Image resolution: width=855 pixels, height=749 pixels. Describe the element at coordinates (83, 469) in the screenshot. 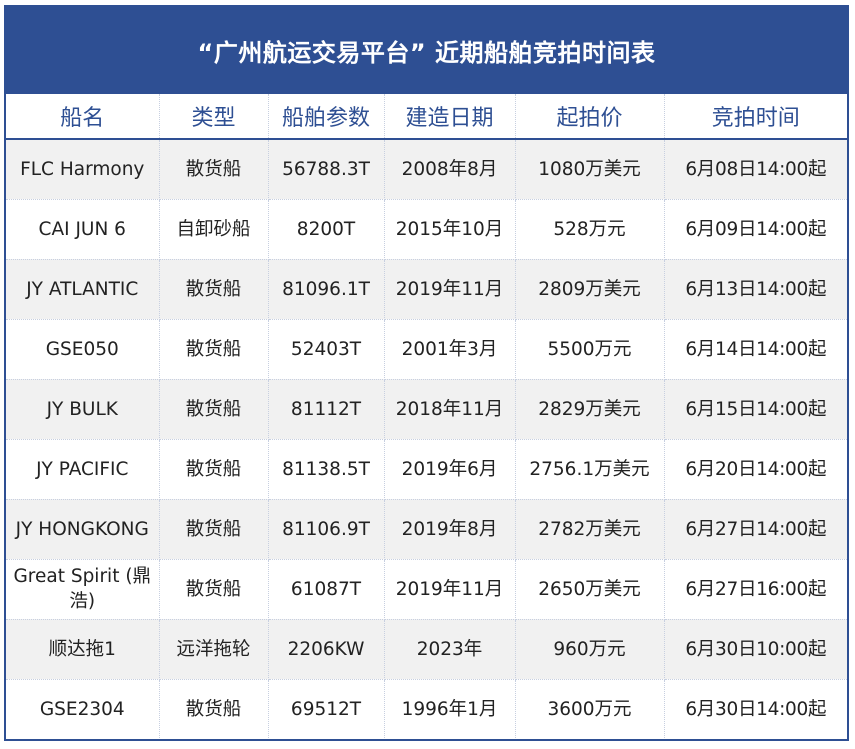

I see `cell-ship-name: JY PACIFIC` at that location.